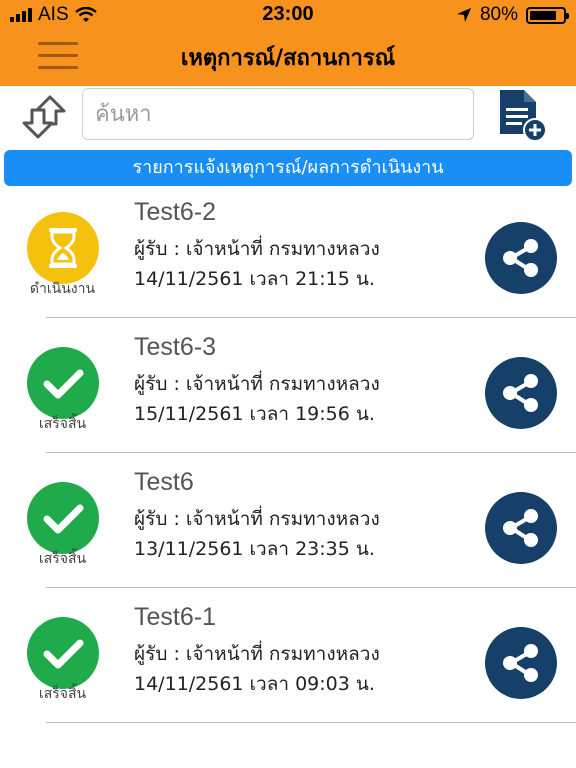  I want to click on status-bar: AIS 23:00 80%, so click(288, 15).